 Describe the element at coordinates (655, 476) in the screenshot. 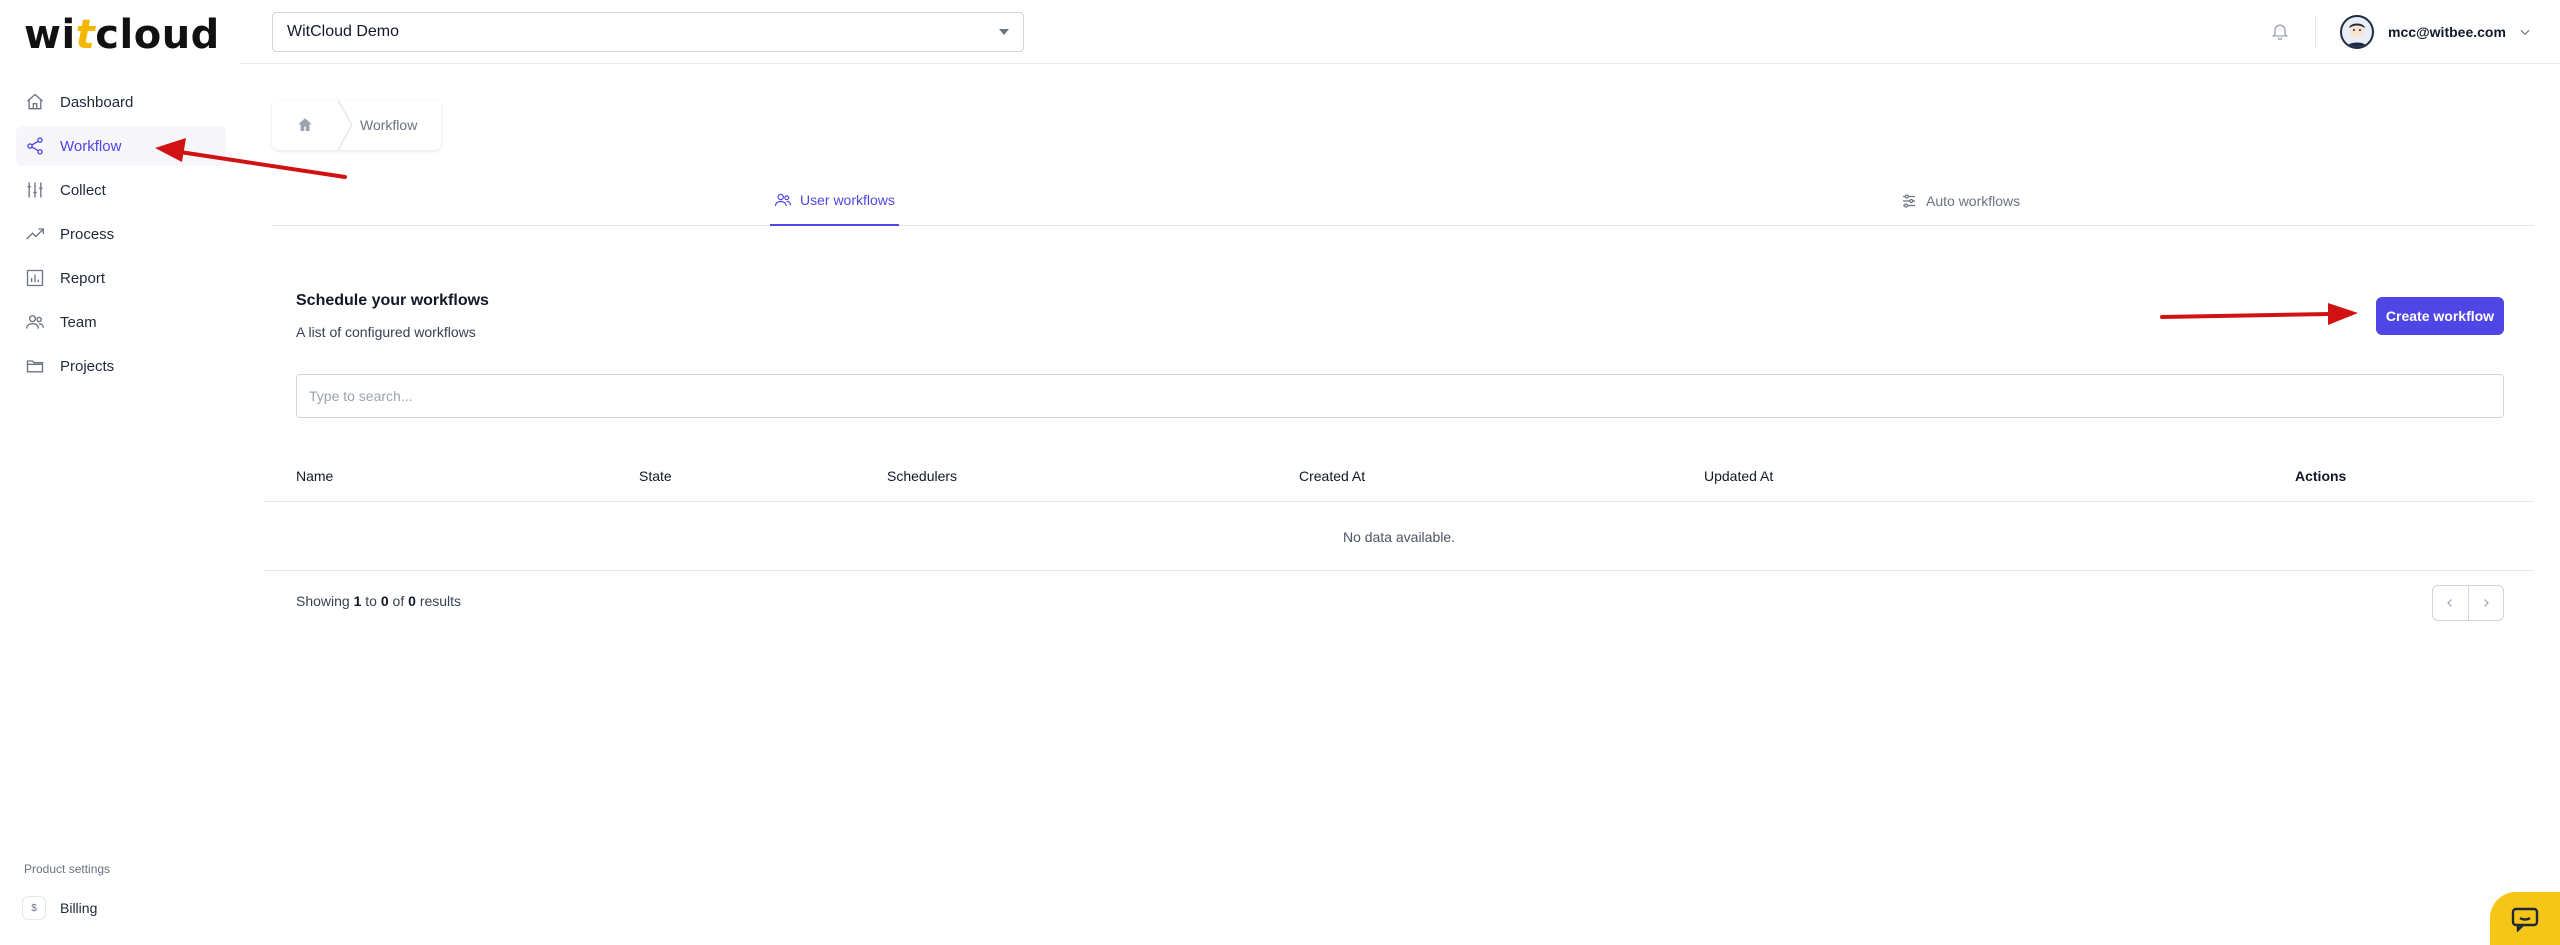

I see `column-header-state: State` at that location.